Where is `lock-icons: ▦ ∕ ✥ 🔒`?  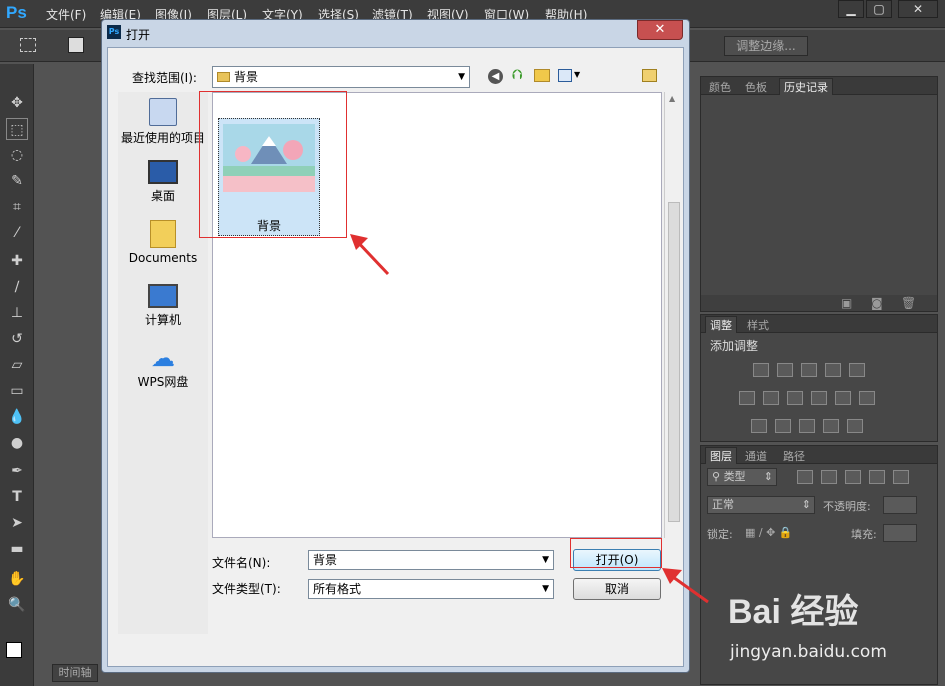 lock-icons: ▦ ∕ ✥ 🔒 is located at coordinates (769, 532).